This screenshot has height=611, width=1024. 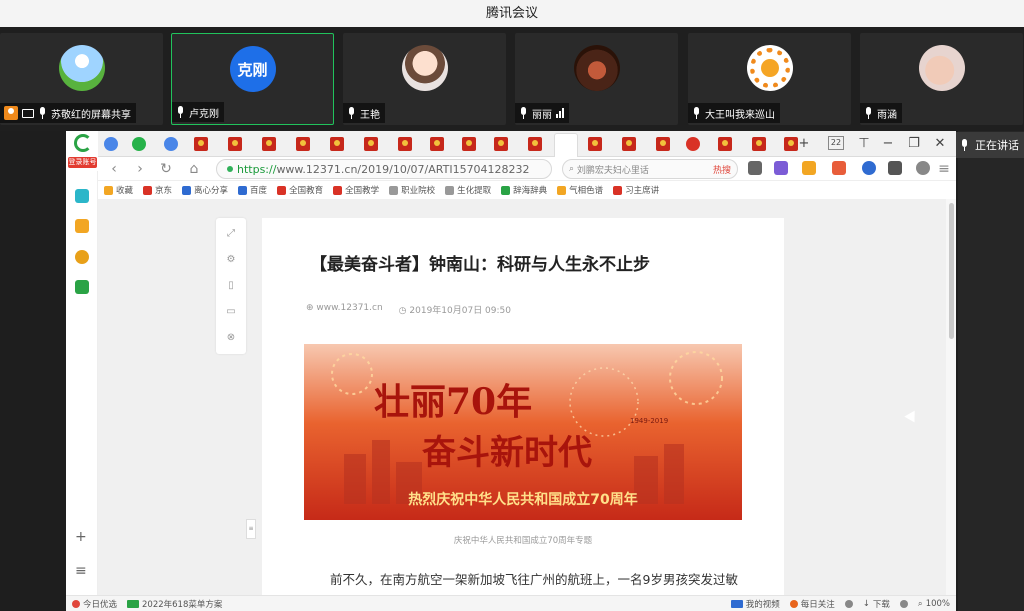 I want to click on sidebar-app-icon, so click(x=82, y=196).